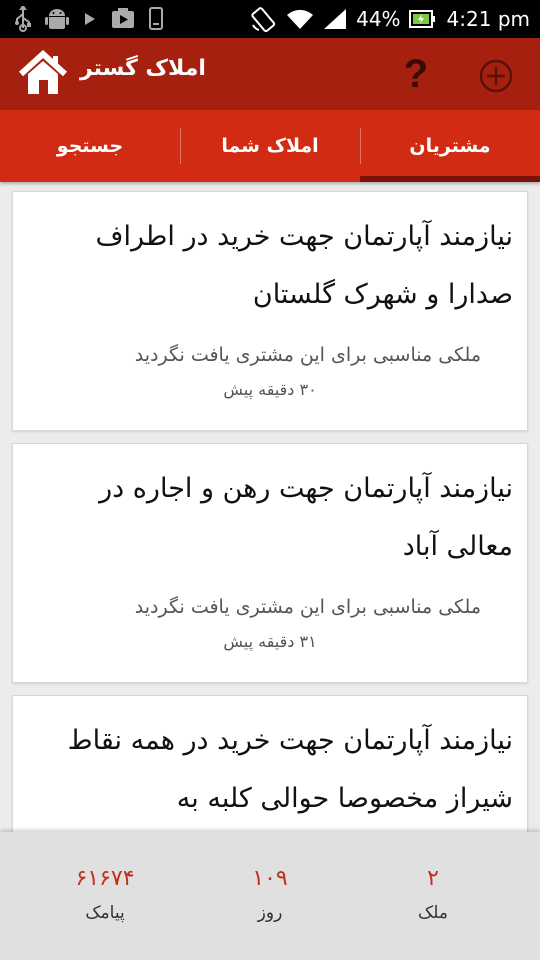  Describe the element at coordinates (90, 146) in the screenshot. I see `tab-search: جستجو` at that location.